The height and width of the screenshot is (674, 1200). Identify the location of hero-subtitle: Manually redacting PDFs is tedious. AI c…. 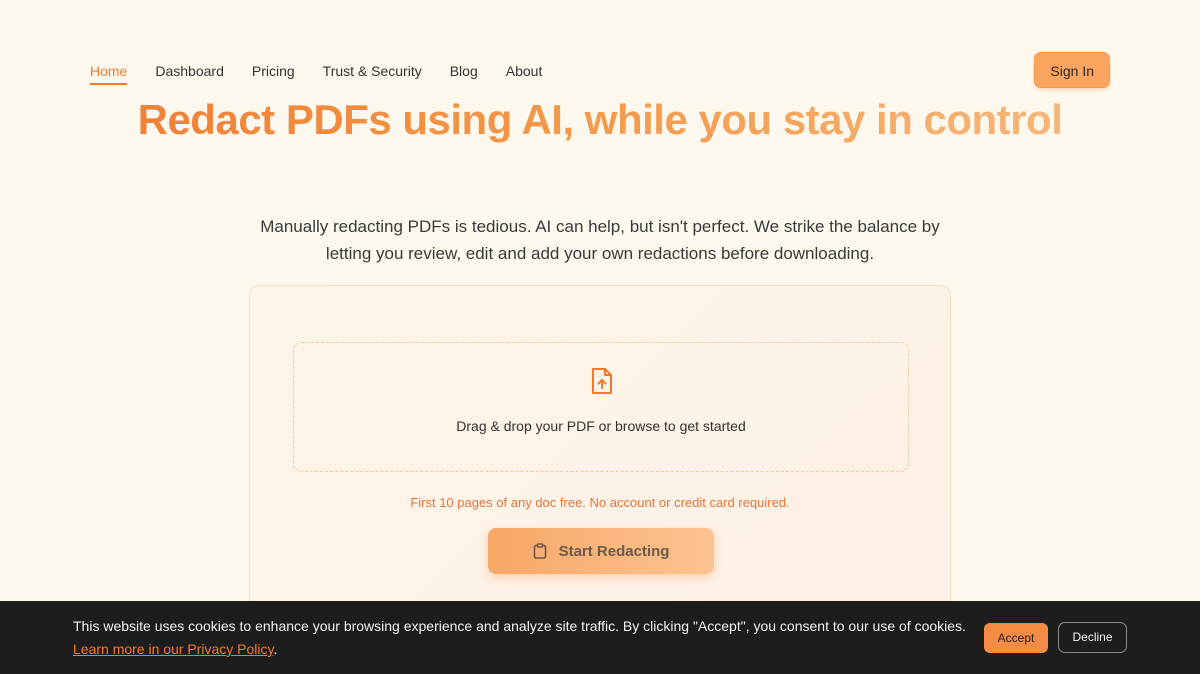
(600, 240).